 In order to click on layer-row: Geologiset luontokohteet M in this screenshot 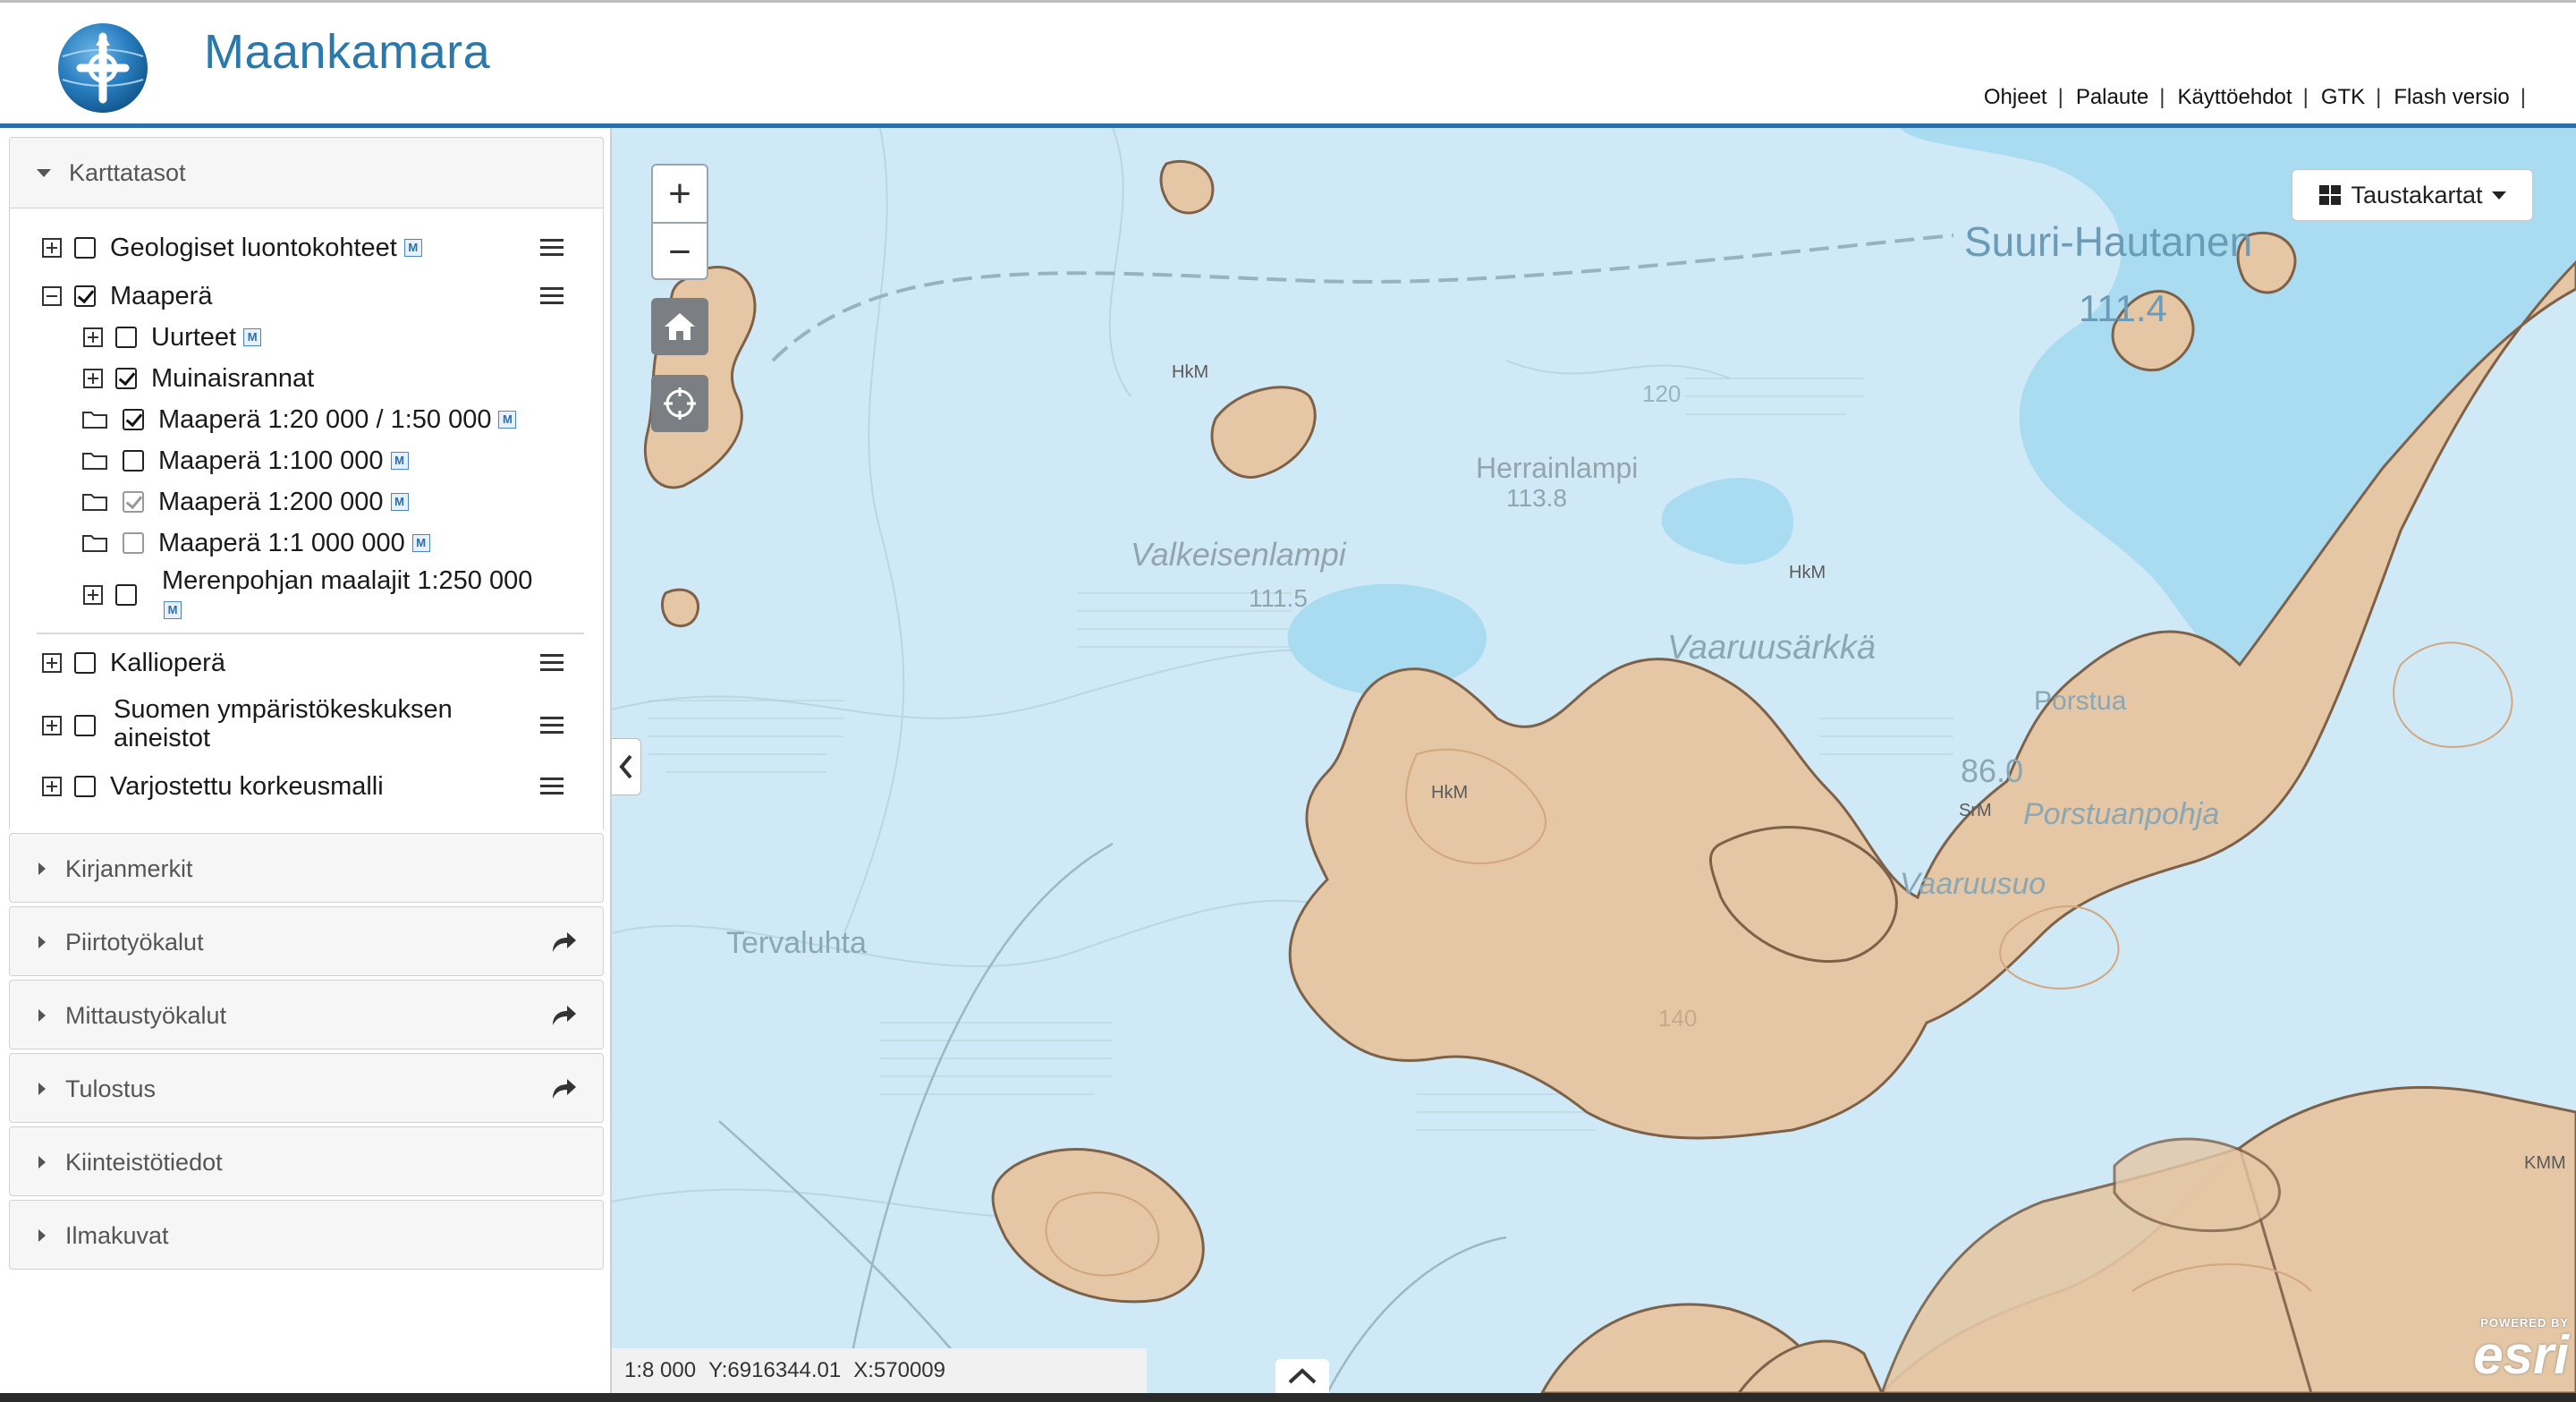, I will do `click(232, 248)`.